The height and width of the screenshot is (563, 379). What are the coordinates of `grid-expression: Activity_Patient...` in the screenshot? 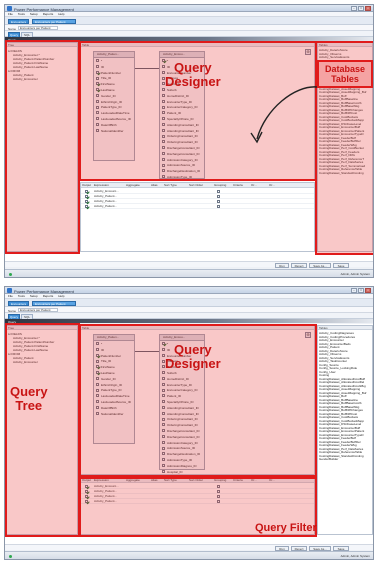 It's located at (105, 206).